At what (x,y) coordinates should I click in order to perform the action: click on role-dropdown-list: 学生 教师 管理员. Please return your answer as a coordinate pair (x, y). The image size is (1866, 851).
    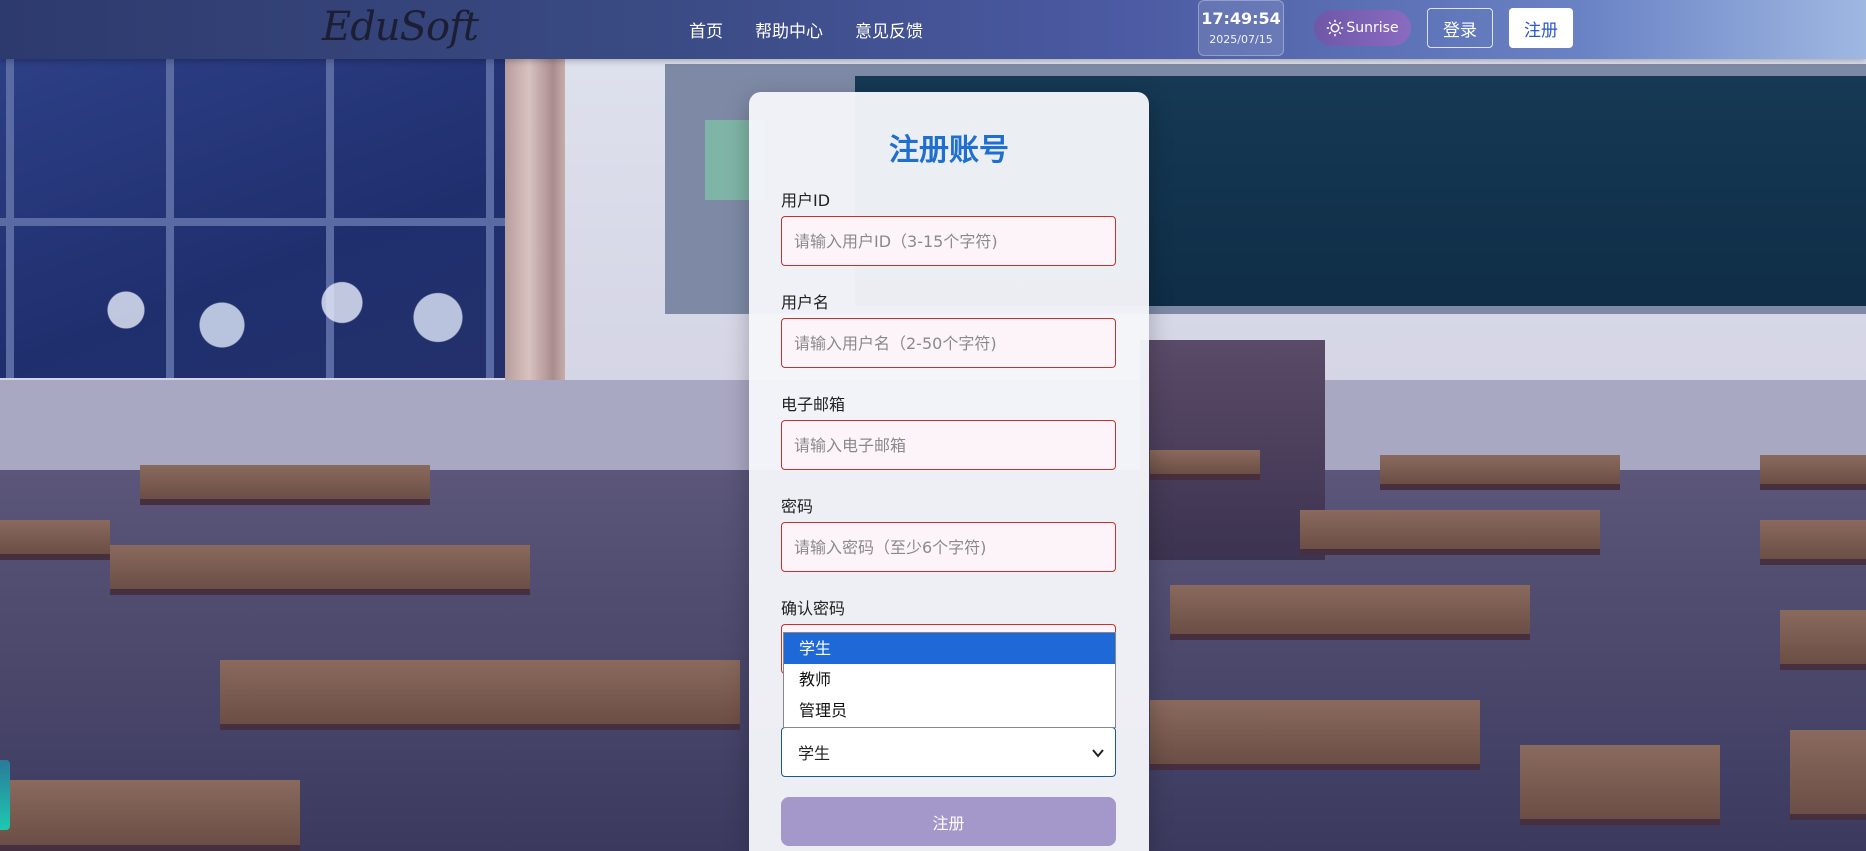
    Looking at the image, I should click on (949, 680).